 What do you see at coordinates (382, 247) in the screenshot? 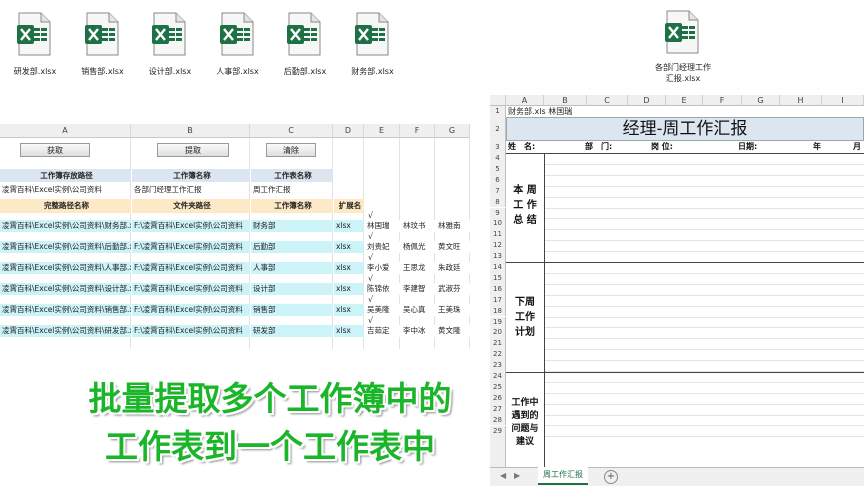
I see `cell-e: 刘贵妃` at bounding box center [382, 247].